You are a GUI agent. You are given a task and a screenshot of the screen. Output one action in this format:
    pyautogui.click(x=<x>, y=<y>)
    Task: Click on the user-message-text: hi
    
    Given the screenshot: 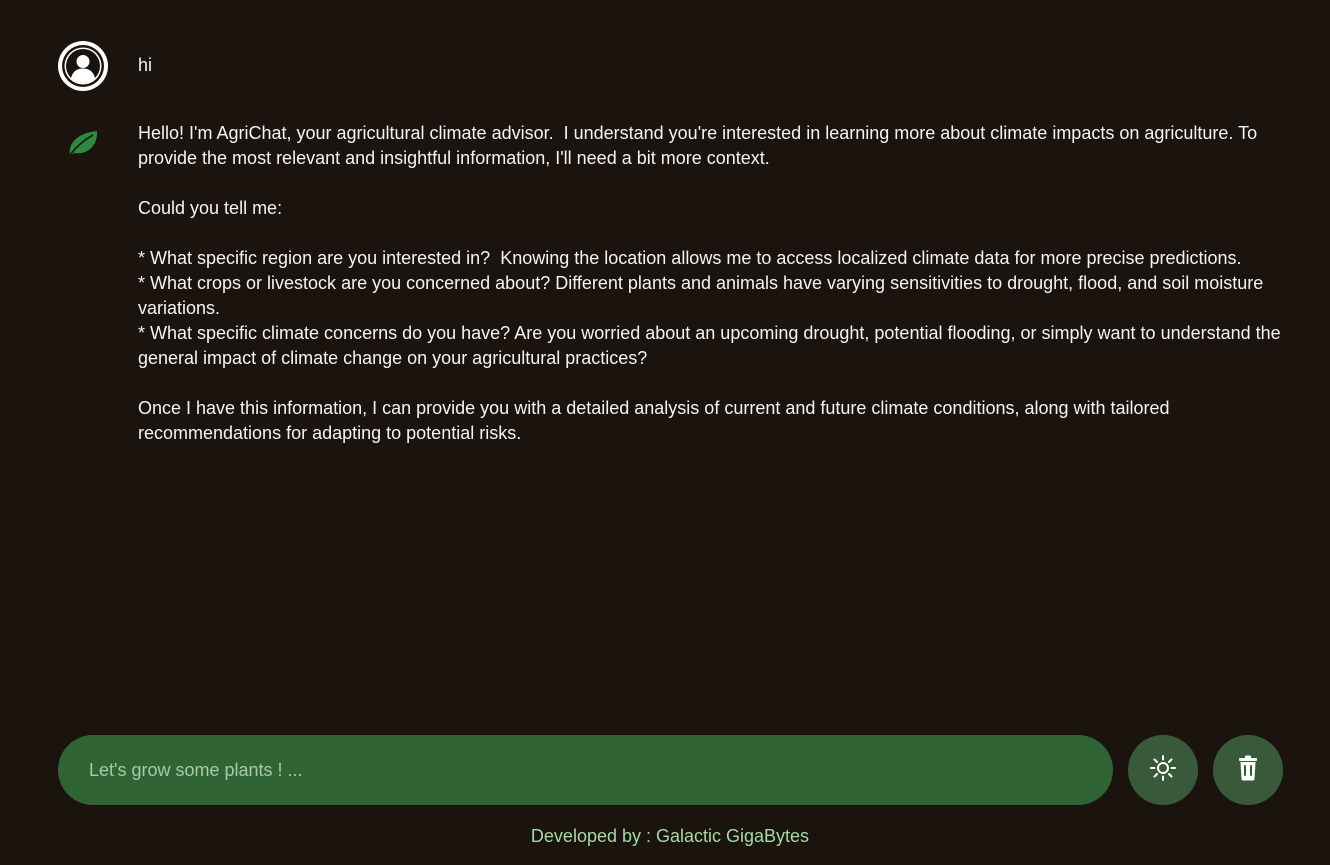 What is the action you would take?
    pyautogui.click(x=145, y=65)
    